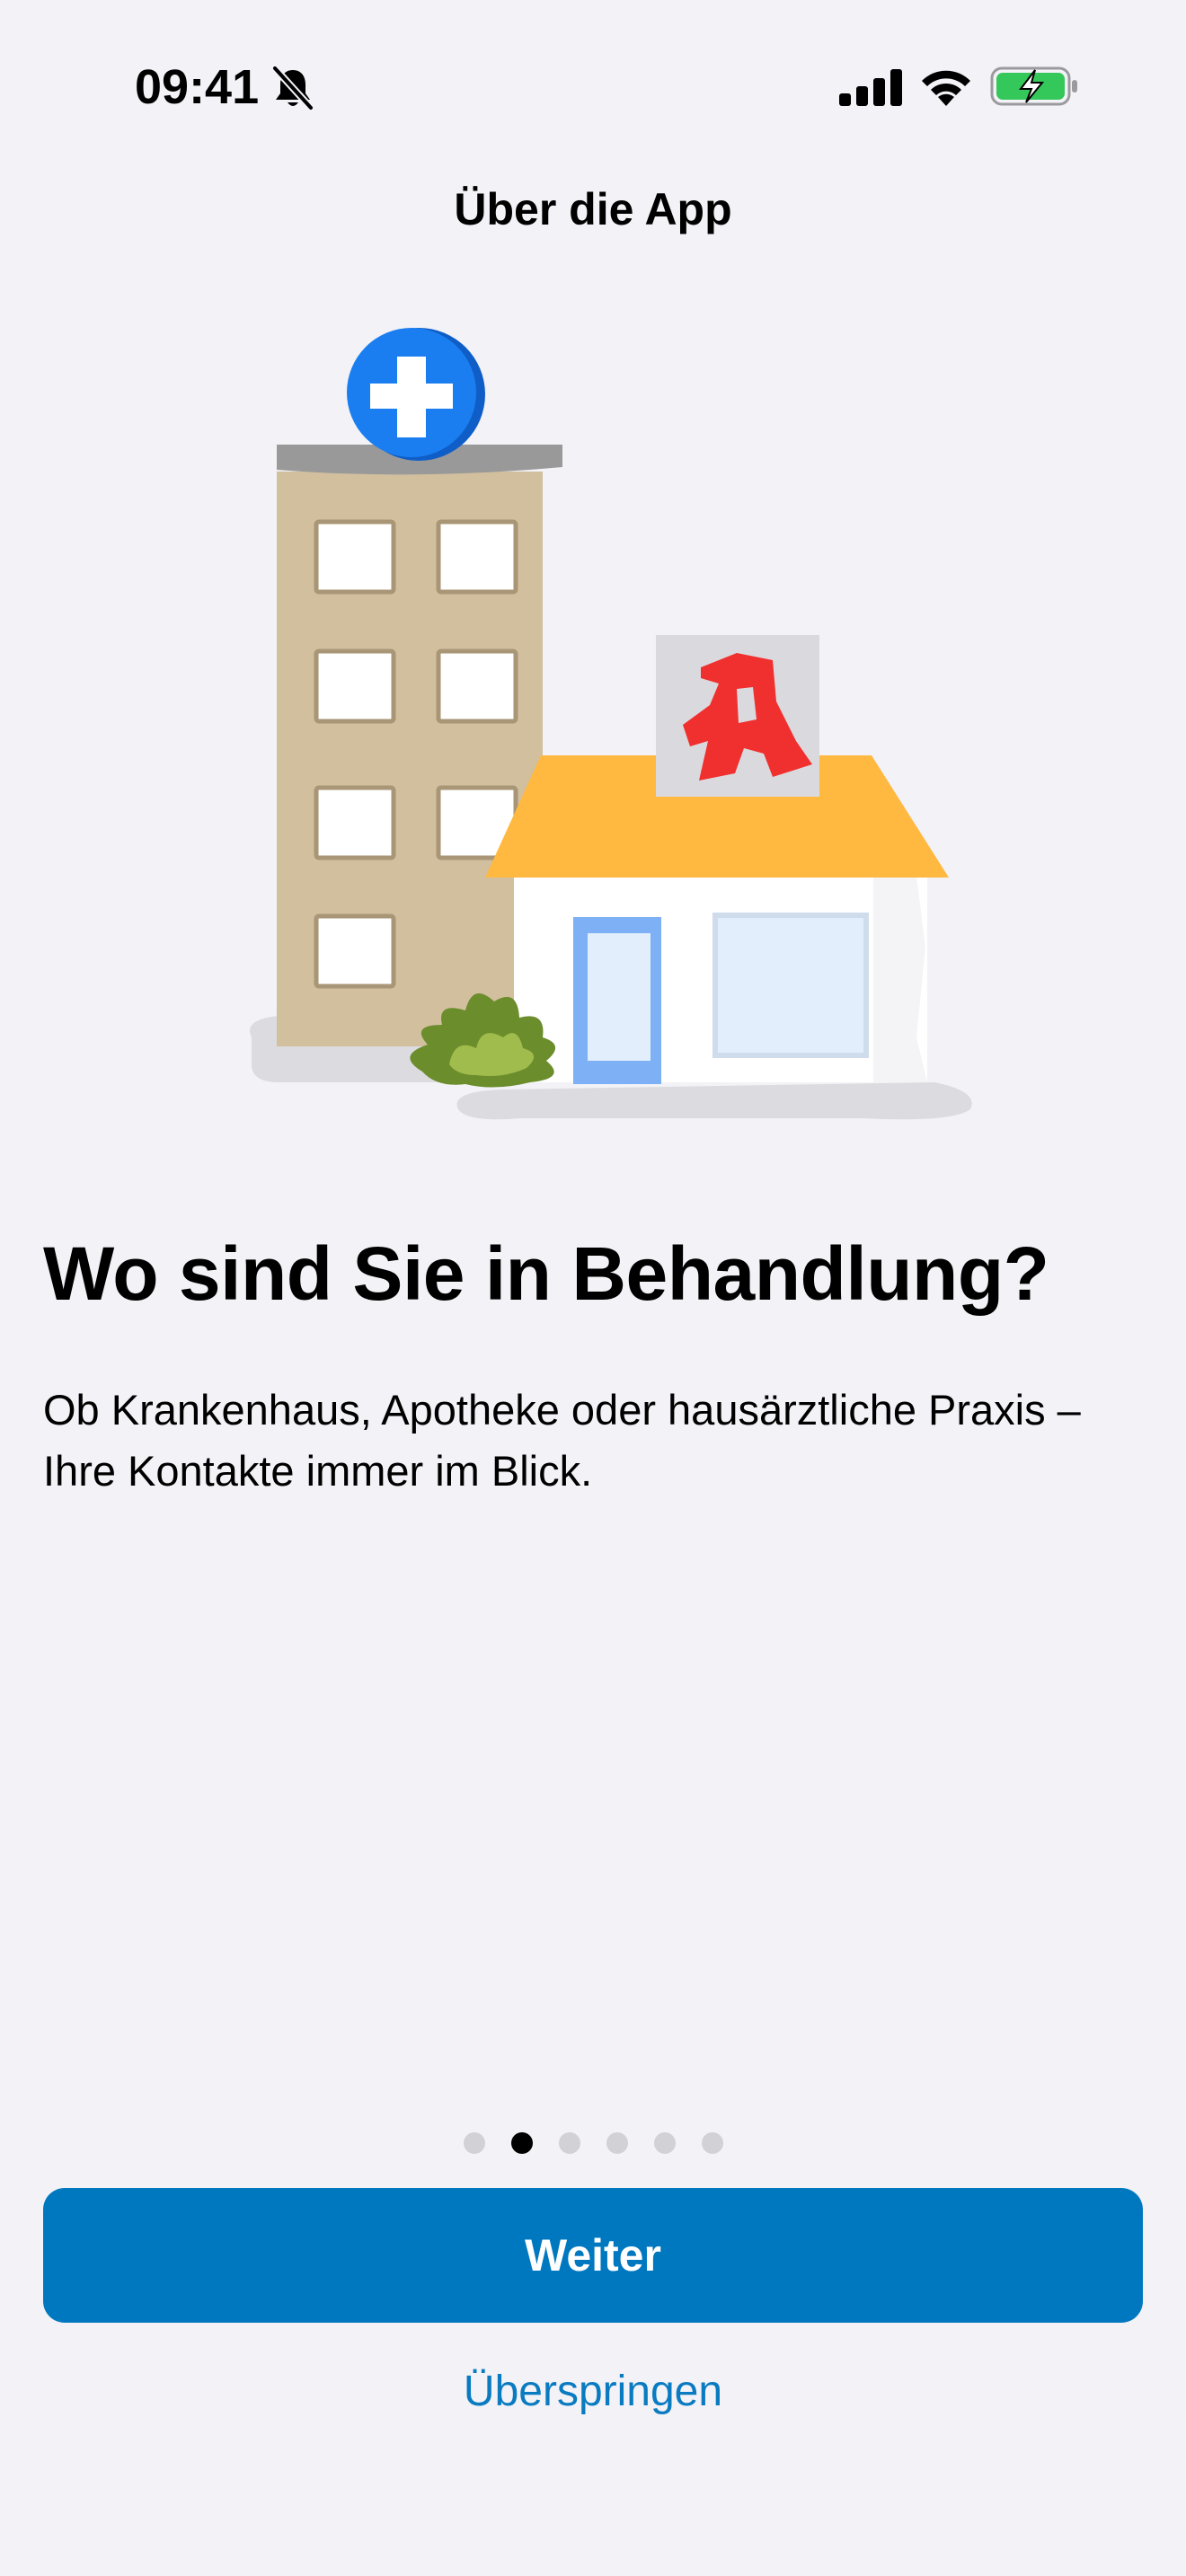  I want to click on cellular-signal-icon, so click(870, 87).